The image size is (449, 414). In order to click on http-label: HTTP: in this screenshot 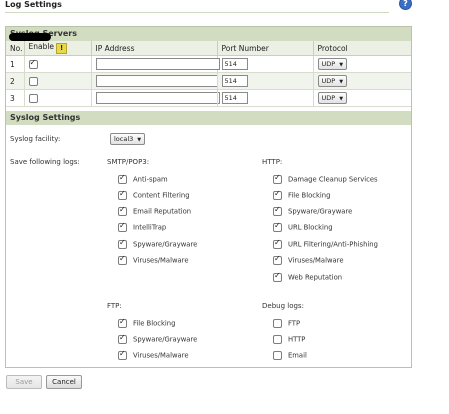, I will do `click(272, 162)`.